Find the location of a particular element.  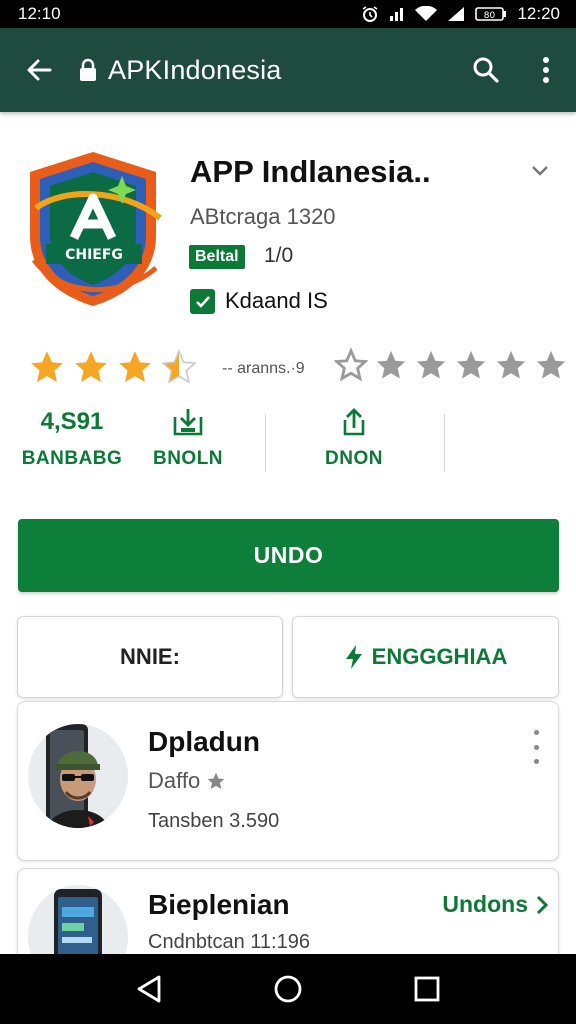

nav-recents-button is located at coordinates (427, 989).